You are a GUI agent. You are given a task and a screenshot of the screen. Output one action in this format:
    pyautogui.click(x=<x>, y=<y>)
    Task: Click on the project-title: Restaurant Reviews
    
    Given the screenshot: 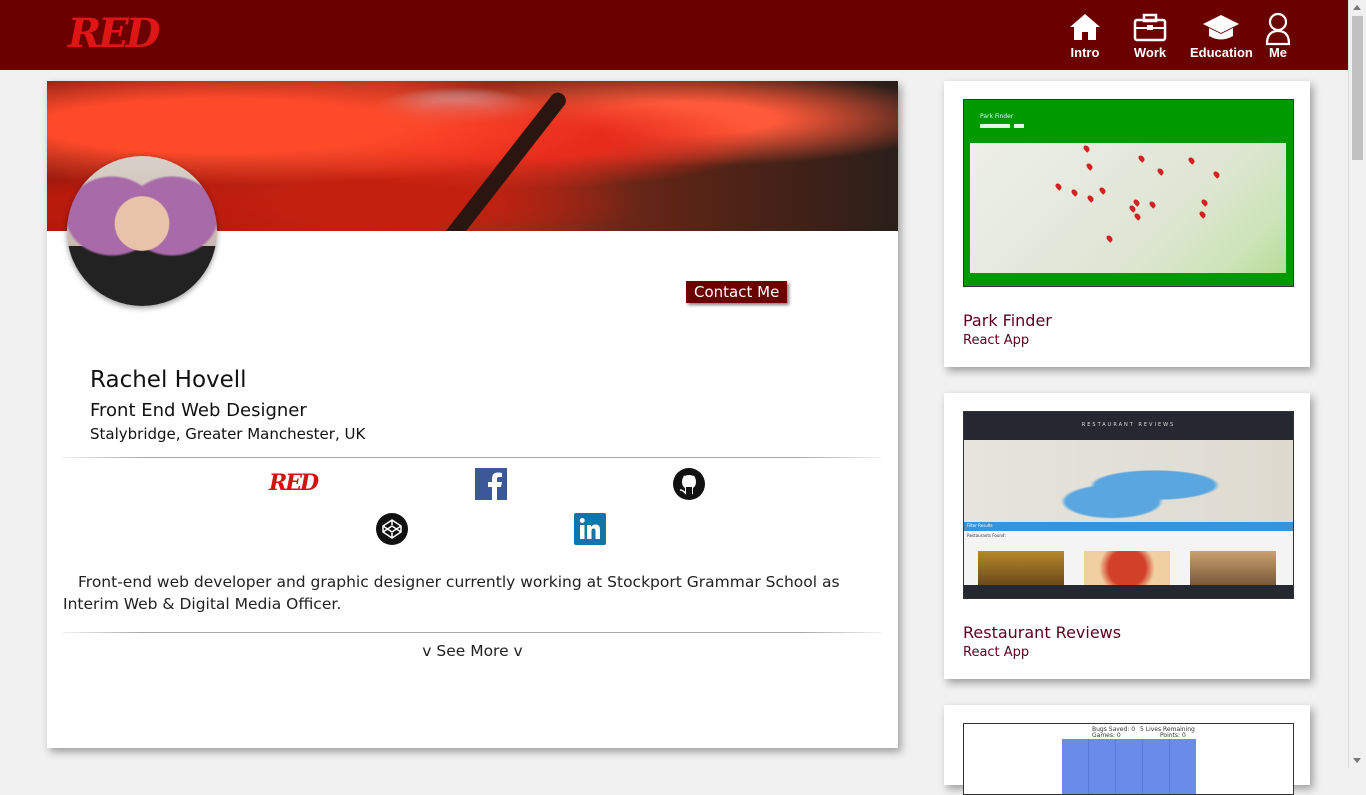 What is the action you would take?
    pyautogui.click(x=1042, y=632)
    